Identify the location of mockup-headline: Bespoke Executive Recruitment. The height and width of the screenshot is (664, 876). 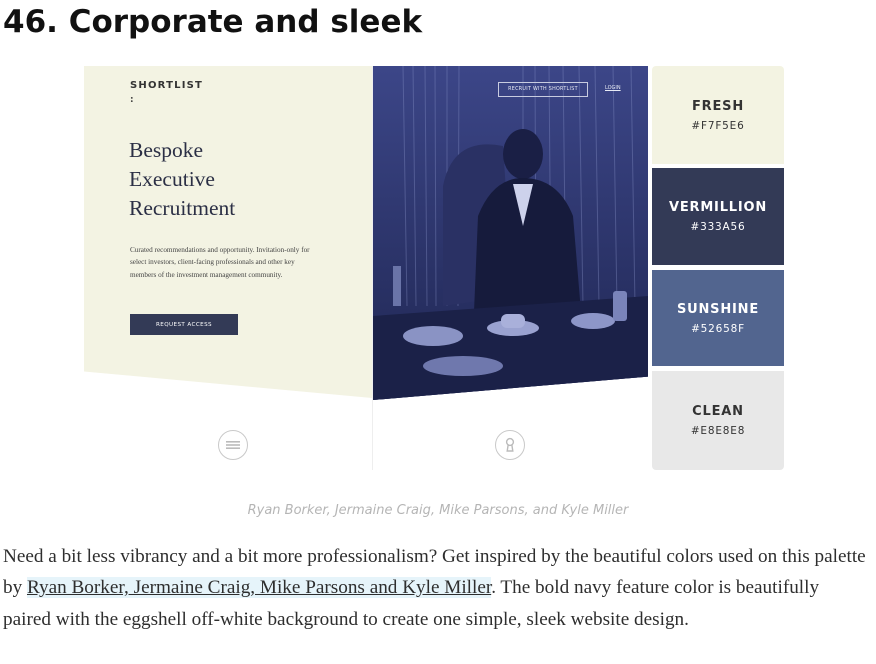
(219, 179).